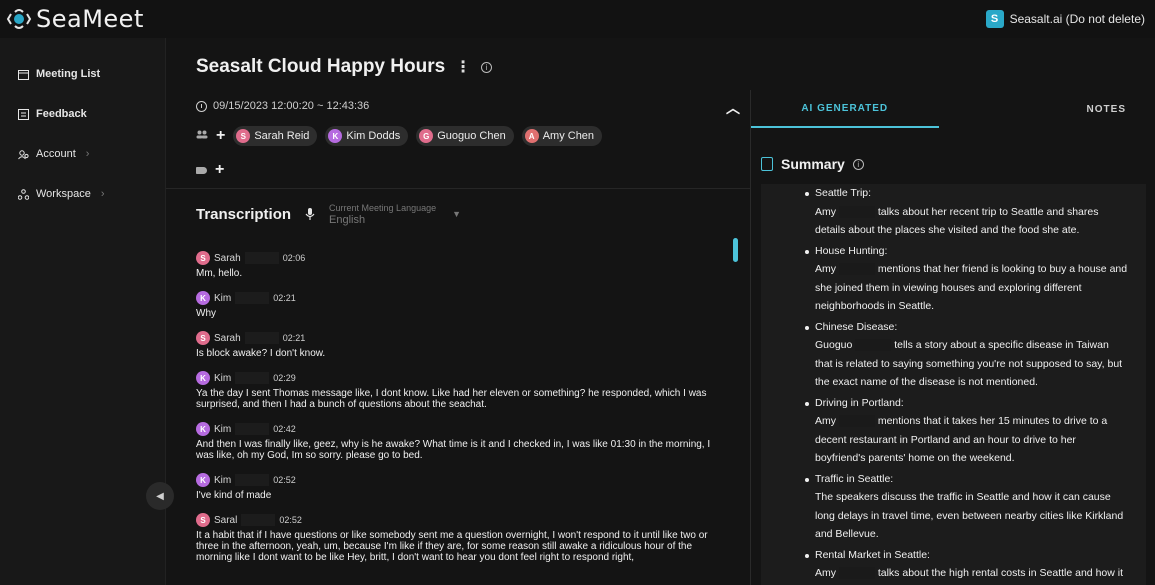 Image resolution: width=1155 pixels, height=585 pixels. Describe the element at coordinates (87, 154) in the screenshot. I see `chevron-right-icon: ›` at that location.